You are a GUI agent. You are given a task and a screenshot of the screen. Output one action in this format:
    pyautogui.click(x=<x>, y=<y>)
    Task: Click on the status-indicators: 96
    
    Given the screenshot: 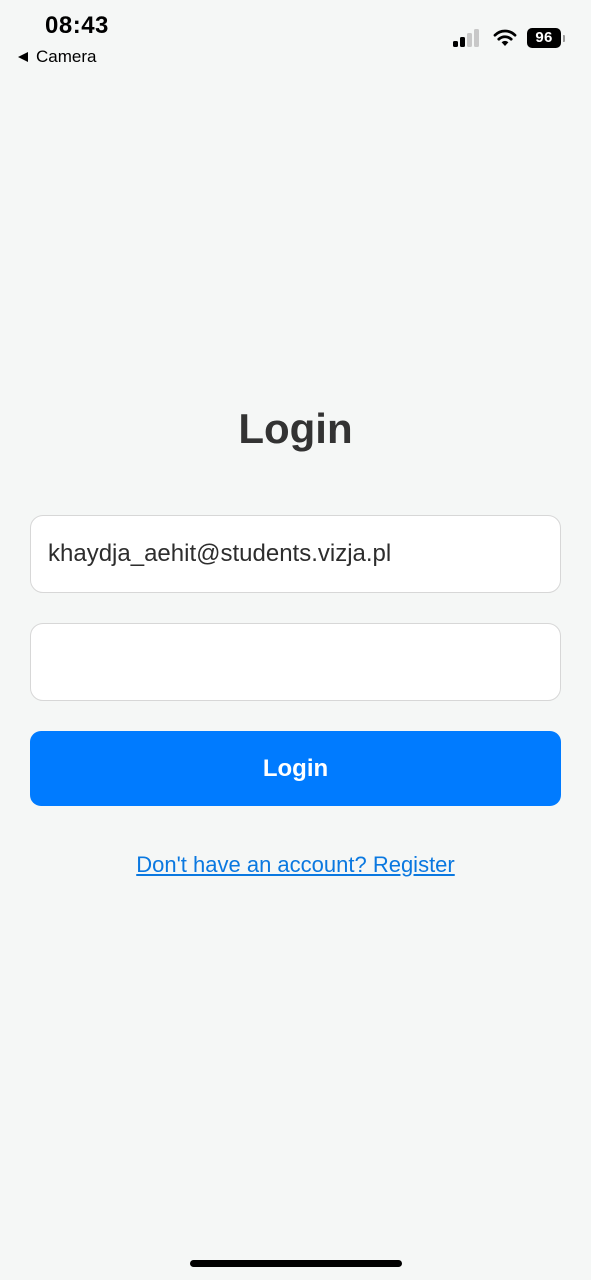 What is the action you would take?
    pyautogui.click(x=509, y=38)
    